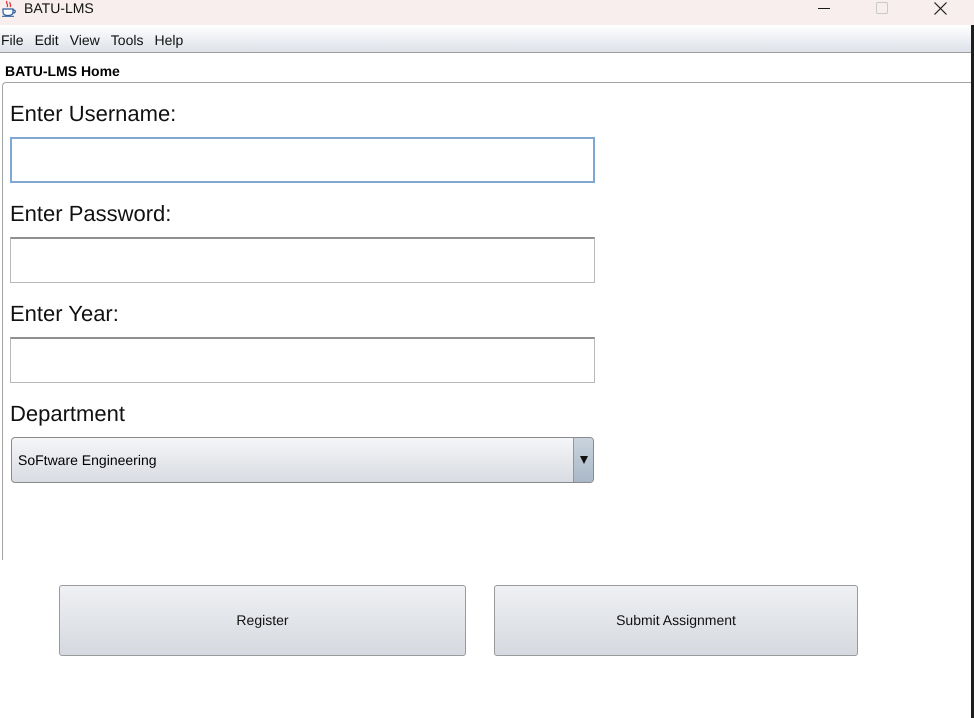 This screenshot has width=974, height=718. What do you see at coordinates (93, 113) in the screenshot?
I see `field-label: Enter Username:` at bounding box center [93, 113].